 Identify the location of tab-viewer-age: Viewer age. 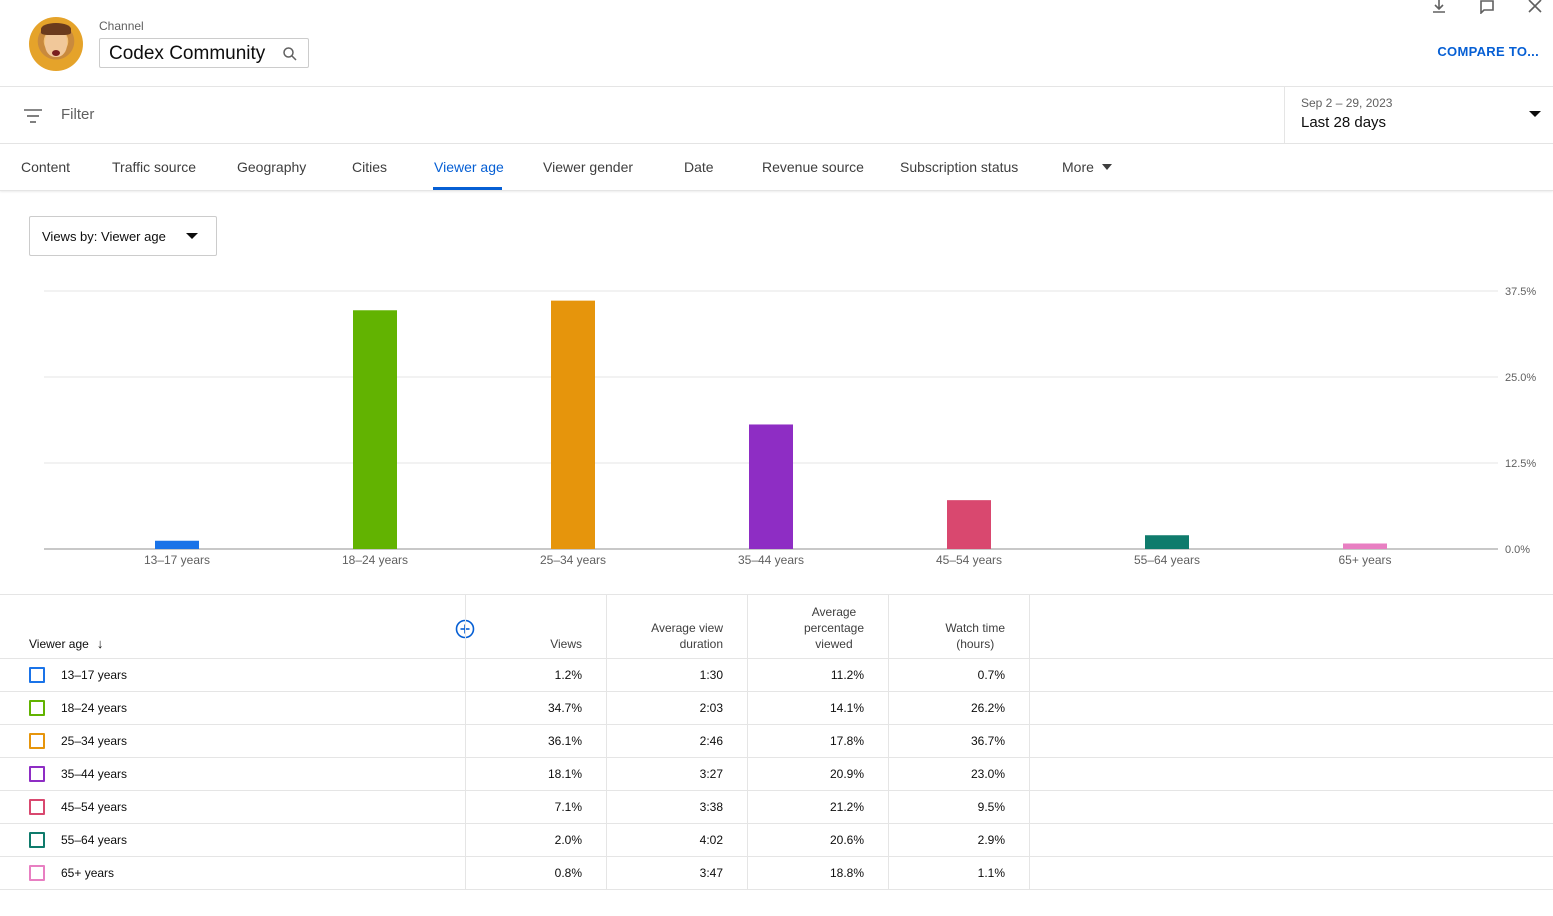
(469, 167).